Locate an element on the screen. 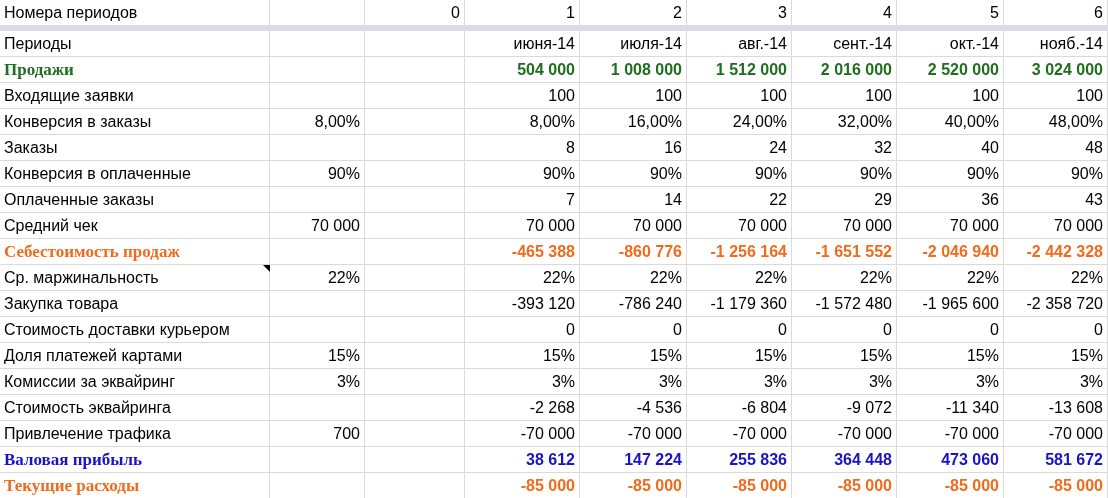 Image resolution: width=1108 pixels, height=498 pixels. table-cell: -13 608 is located at coordinates (1056, 408).